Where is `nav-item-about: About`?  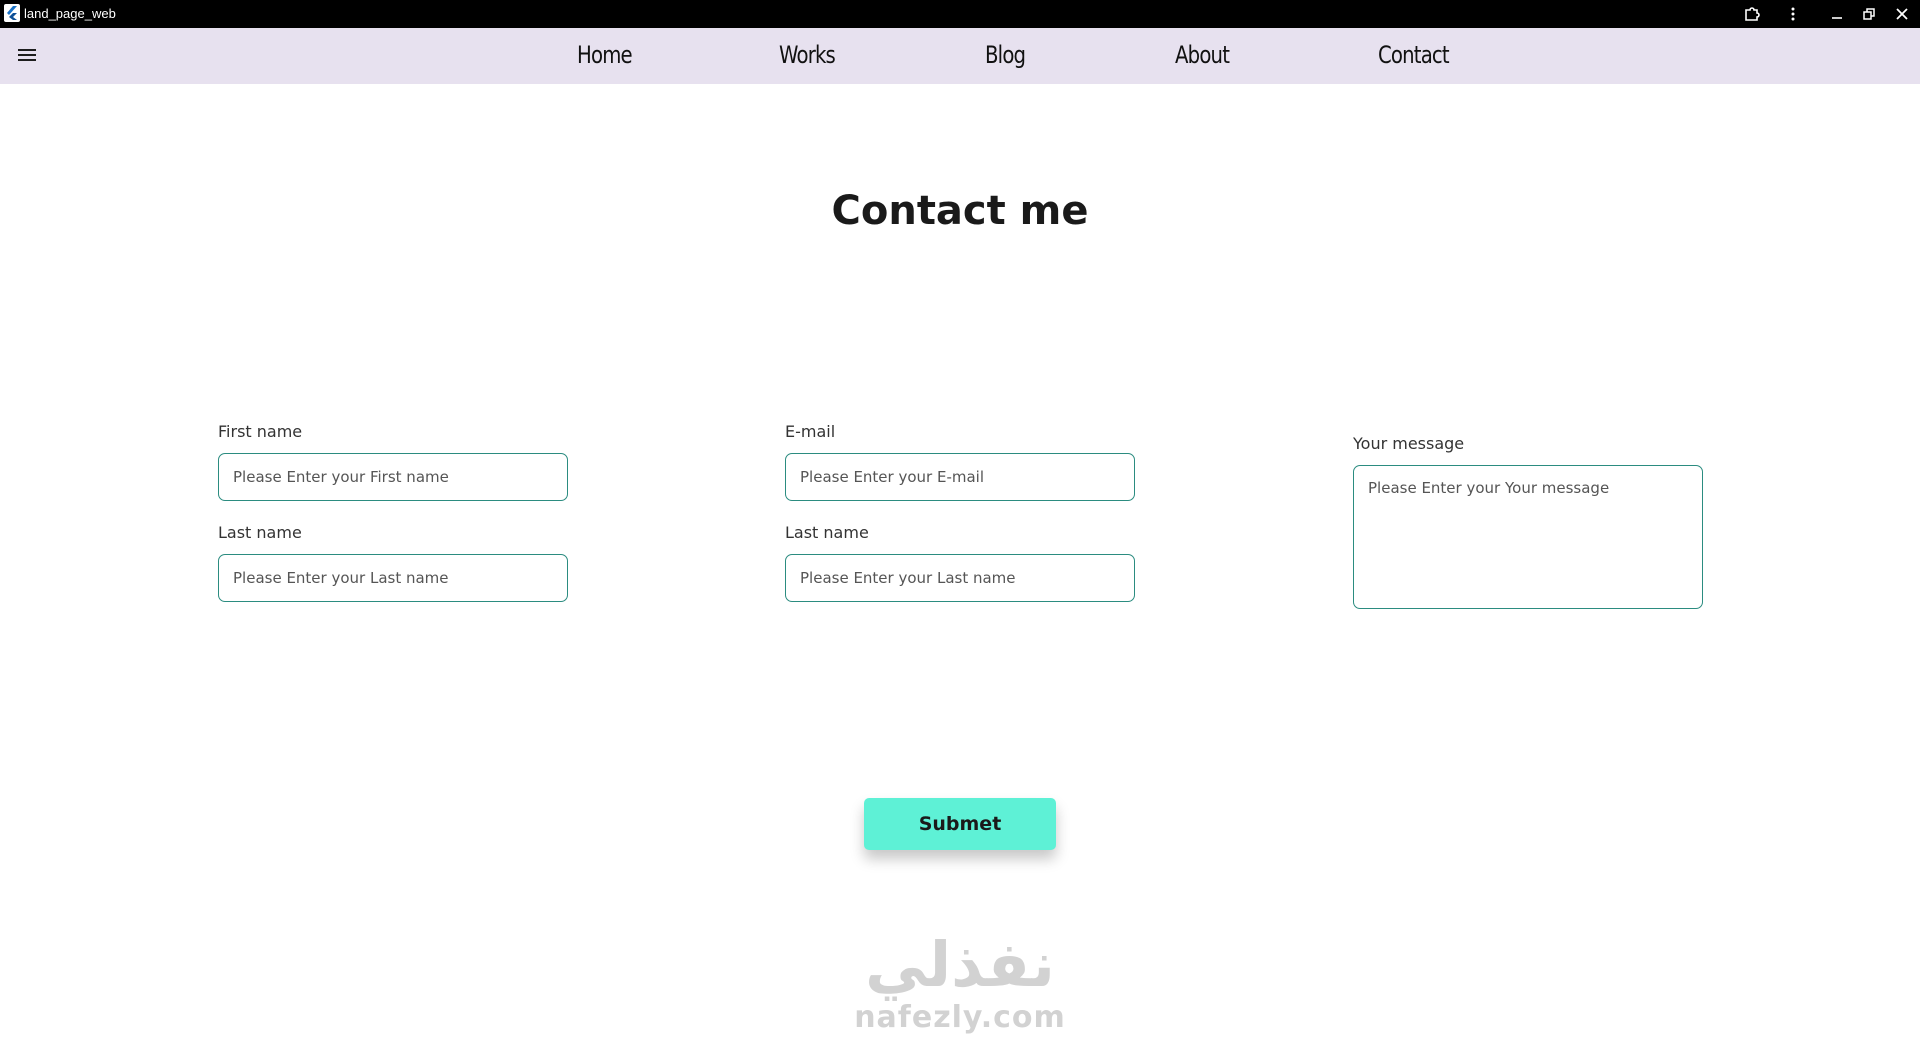 nav-item-about: About is located at coordinates (1202, 55).